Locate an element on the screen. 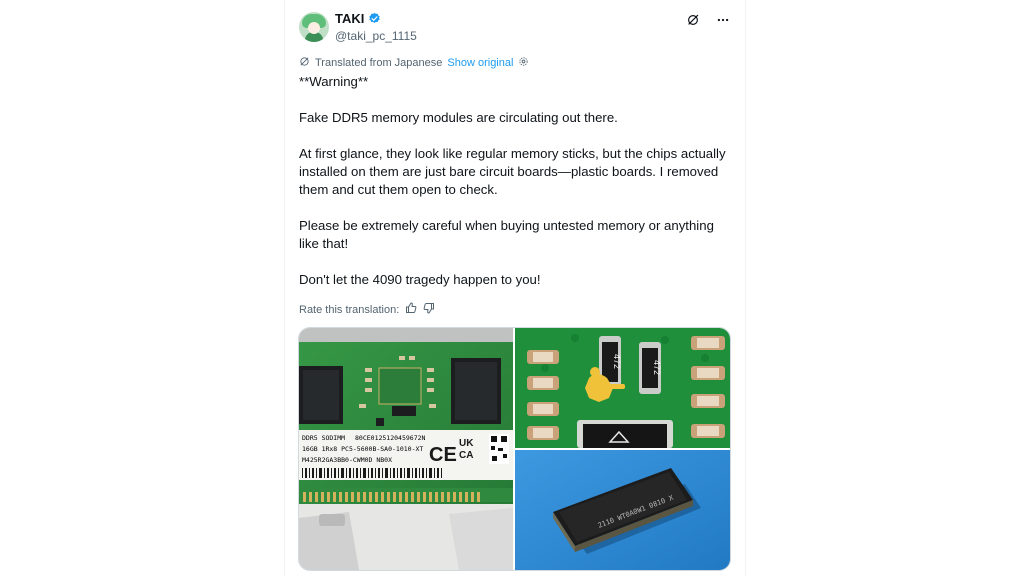 The height and width of the screenshot is (576, 1024). qr-code-icon is located at coordinates (499, 449).